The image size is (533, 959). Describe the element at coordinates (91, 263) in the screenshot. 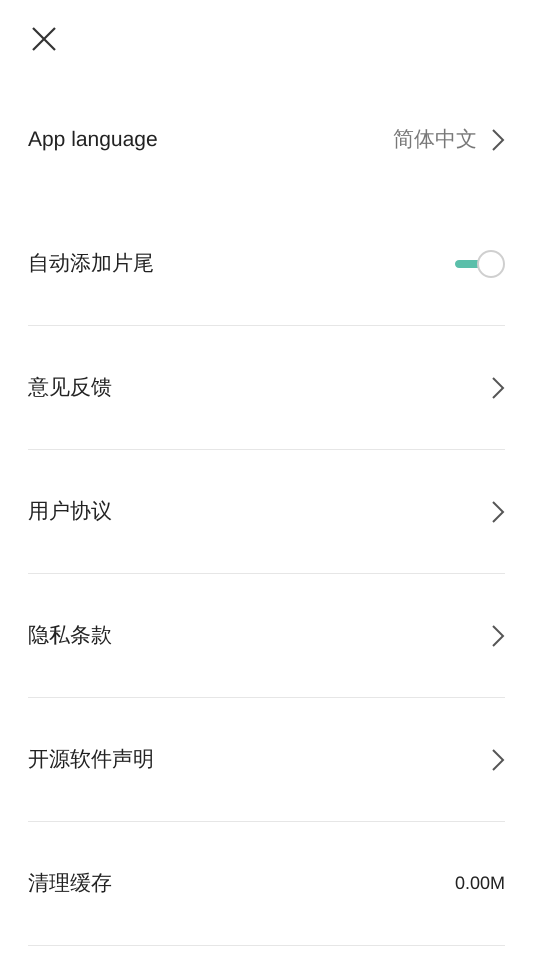

I see `setting-label: 自动添加片尾` at that location.